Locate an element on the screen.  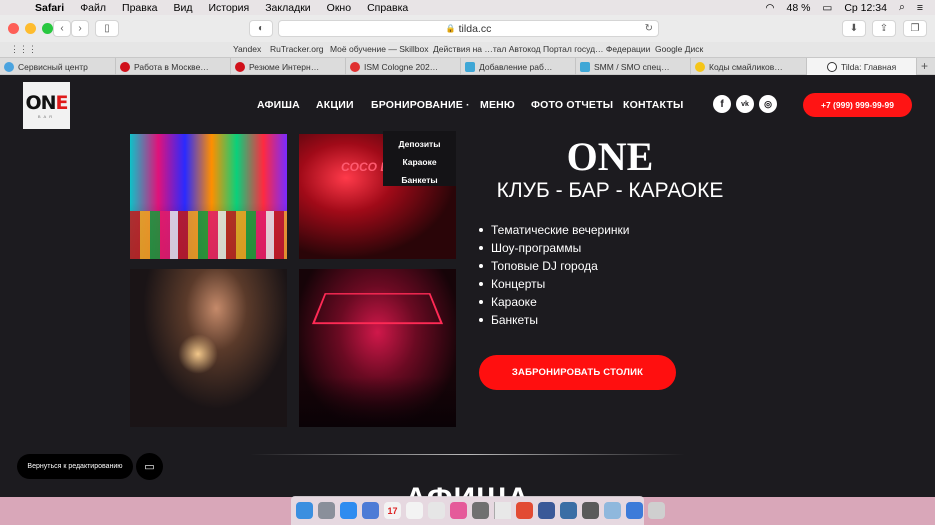
sidebar-toggle-icon: ▯ is located at coordinates (107, 28).